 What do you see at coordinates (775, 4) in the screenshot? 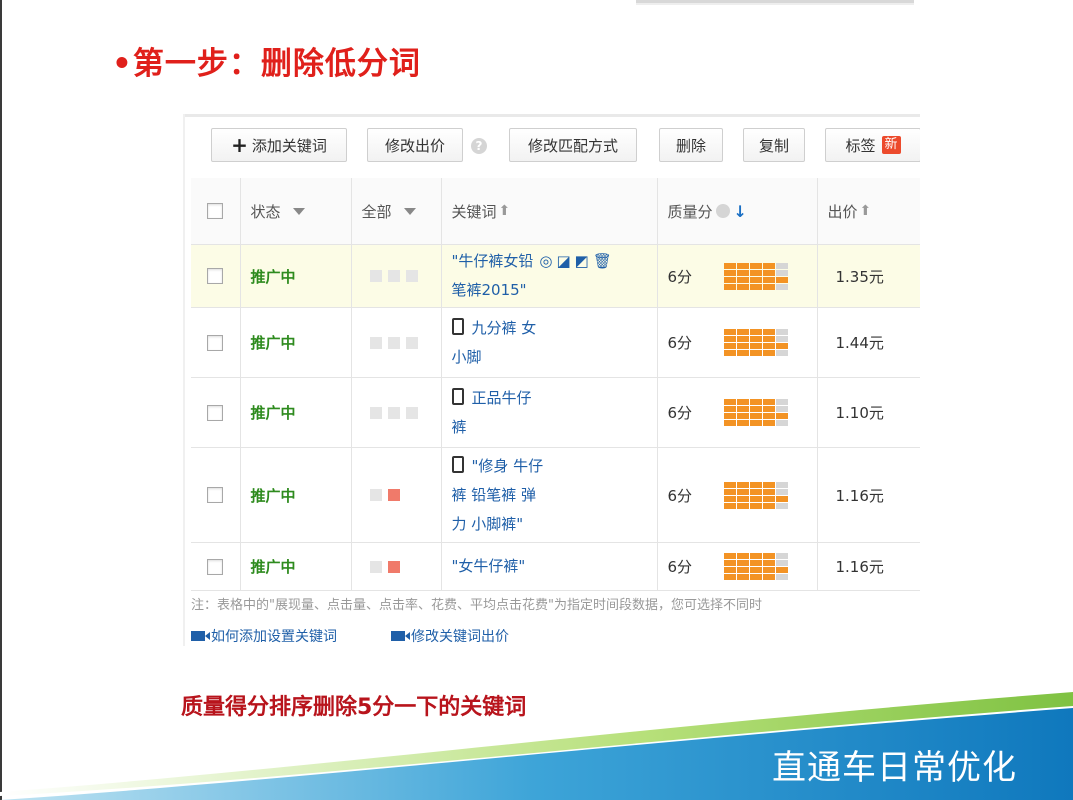
I see `top-decor-shadow` at bounding box center [775, 4].